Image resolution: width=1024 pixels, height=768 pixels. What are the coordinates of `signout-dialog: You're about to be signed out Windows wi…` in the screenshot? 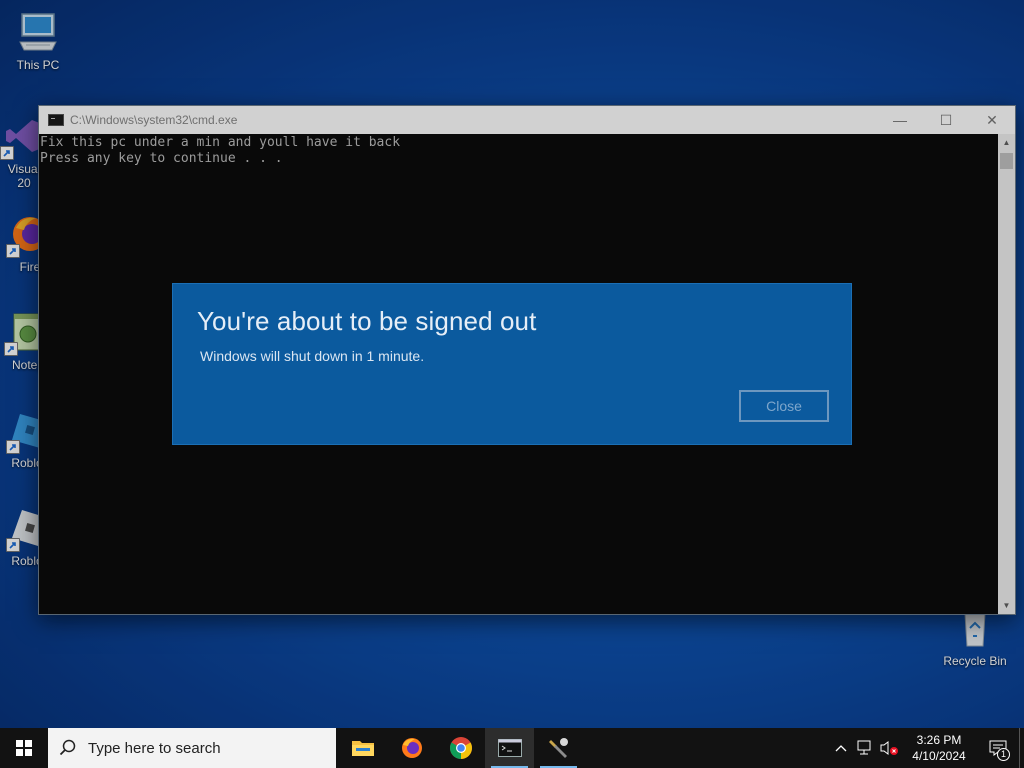 It's located at (512, 364).